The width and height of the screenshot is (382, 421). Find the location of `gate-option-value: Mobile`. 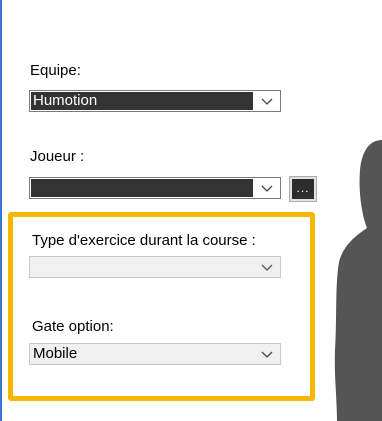

gate-option-value: Mobile is located at coordinates (55, 353).